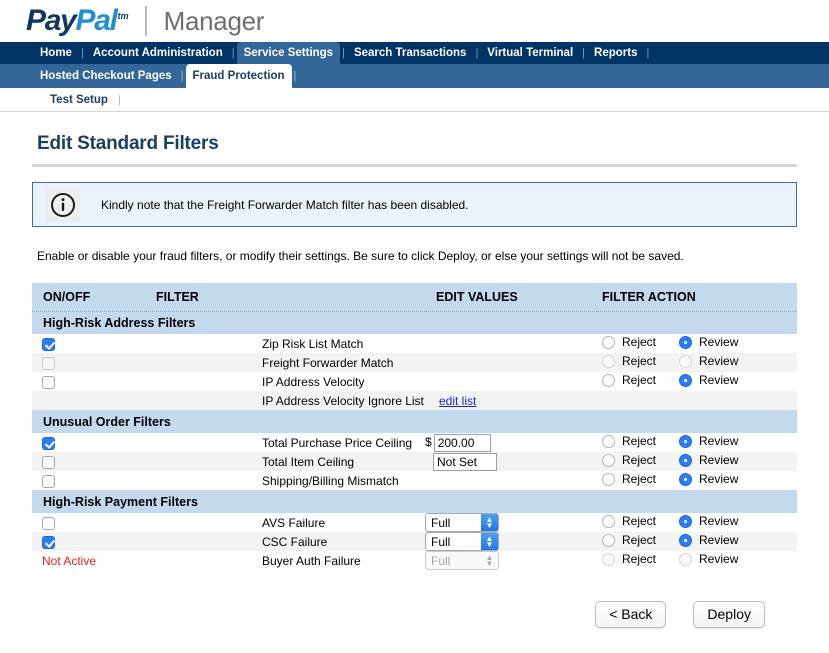 This screenshot has width=829, height=653. I want to click on table-row: Freight Forwarder Match Reject Review, so click(414, 362).